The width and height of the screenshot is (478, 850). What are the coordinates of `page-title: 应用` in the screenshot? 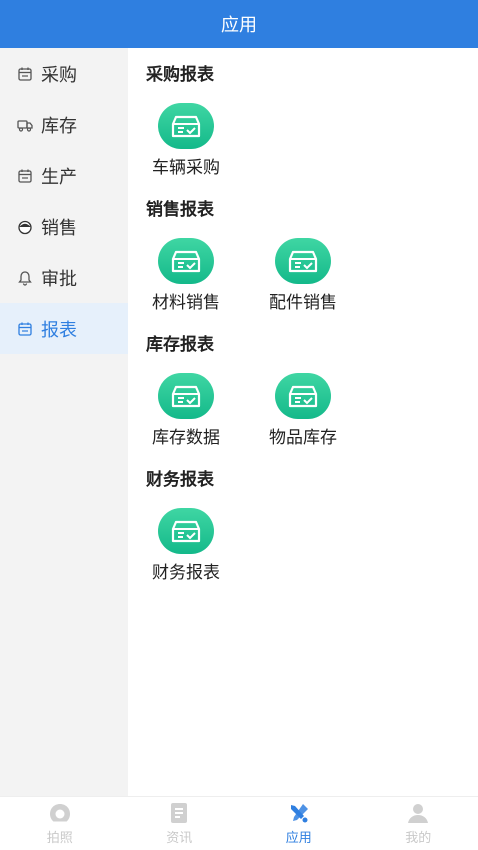 It's located at (239, 25).